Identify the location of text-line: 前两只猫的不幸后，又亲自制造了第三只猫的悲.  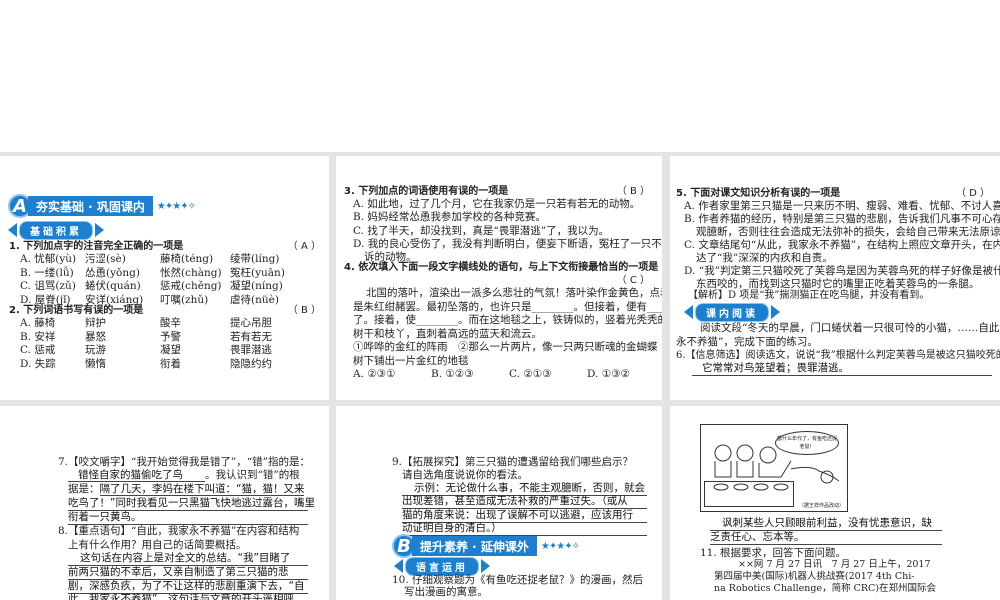
(188, 573).